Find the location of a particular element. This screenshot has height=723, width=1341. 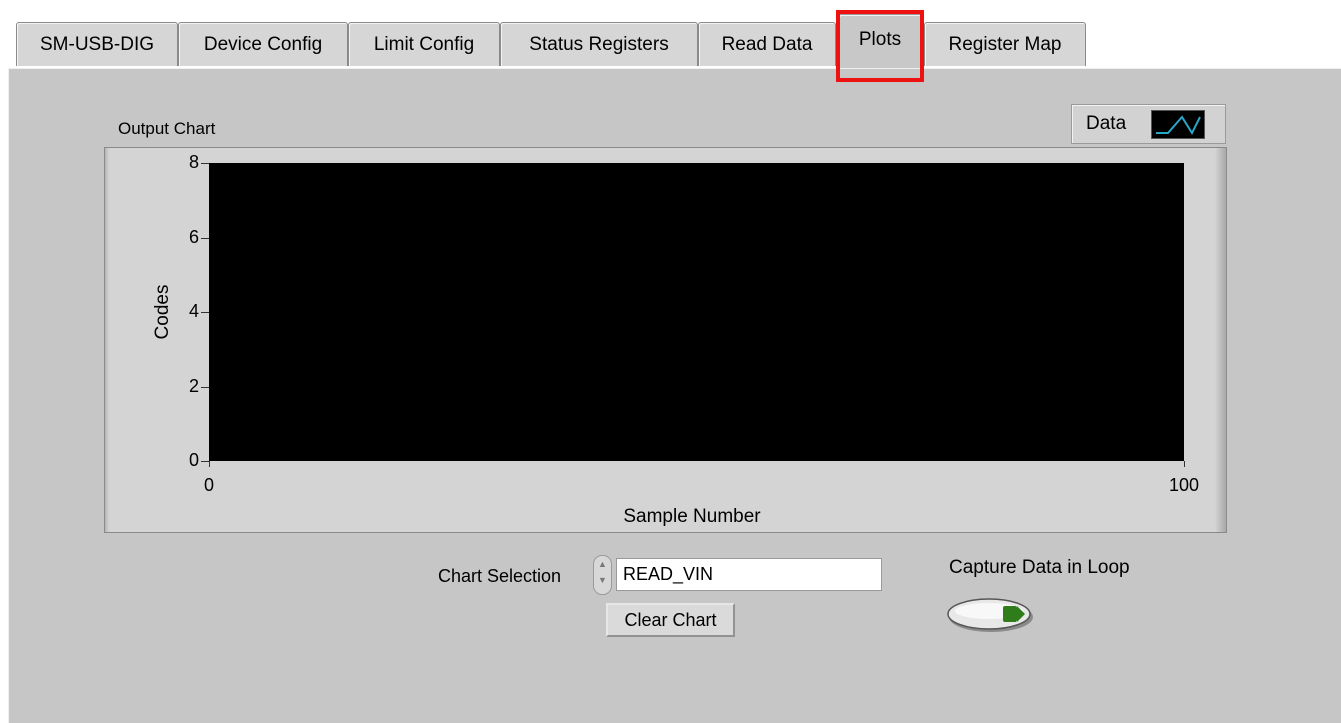

x-tick-label: 0 is located at coordinates (209, 485).